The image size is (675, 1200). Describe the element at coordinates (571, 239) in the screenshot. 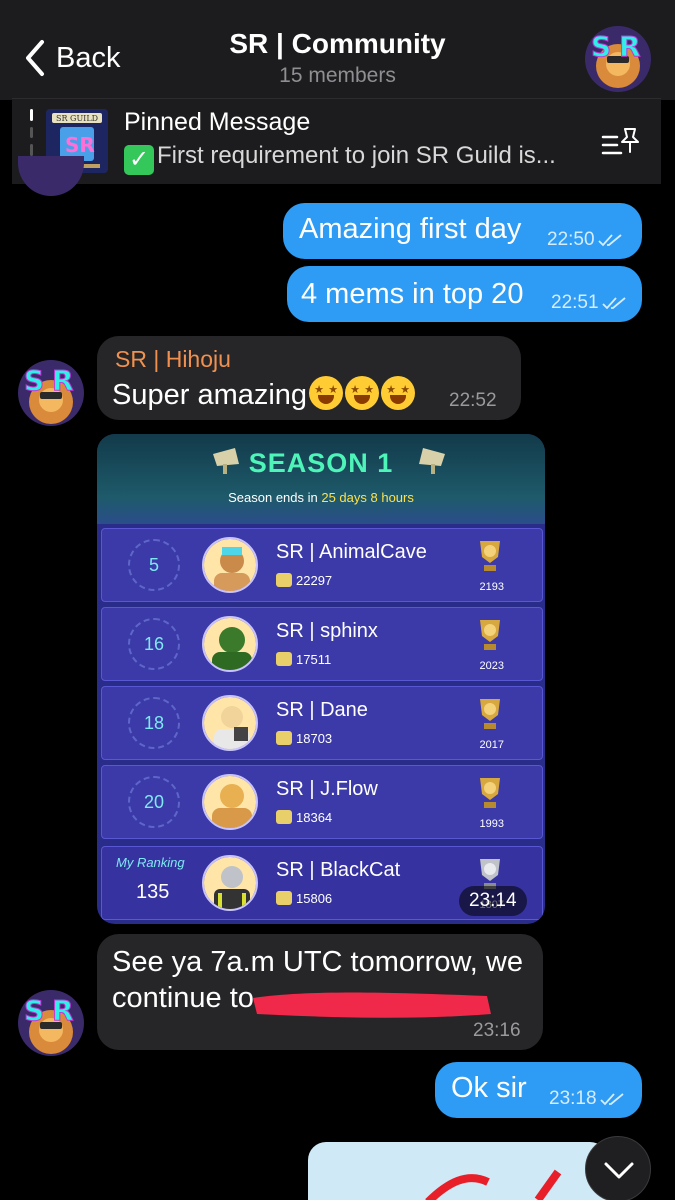

I see `time-label: 22:50` at that location.